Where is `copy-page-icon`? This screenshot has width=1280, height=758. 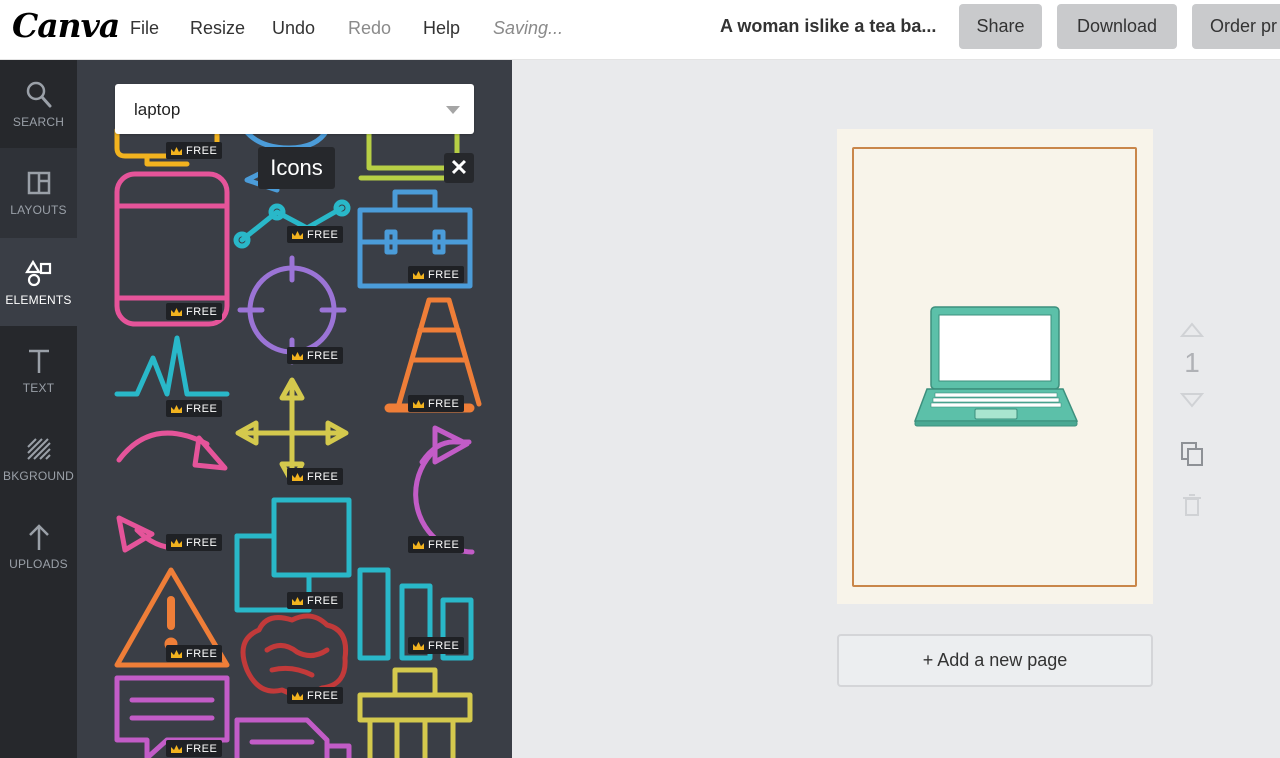 copy-page-icon is located at coordinates (1192, 454).